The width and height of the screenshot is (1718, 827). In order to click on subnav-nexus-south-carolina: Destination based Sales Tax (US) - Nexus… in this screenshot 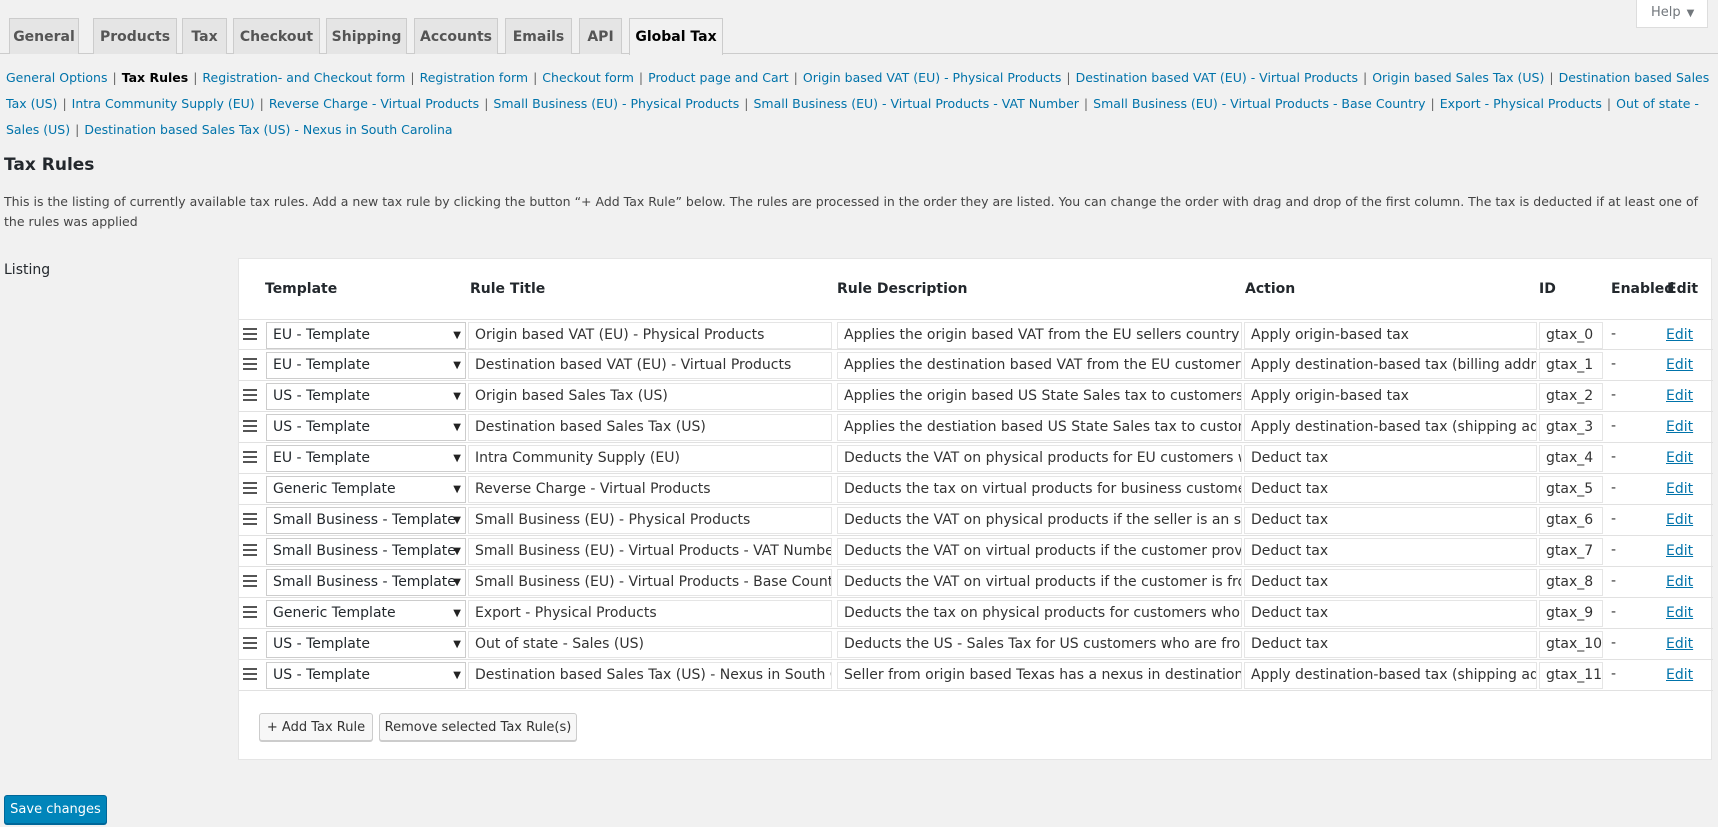, I will do `click(268, 129)`.